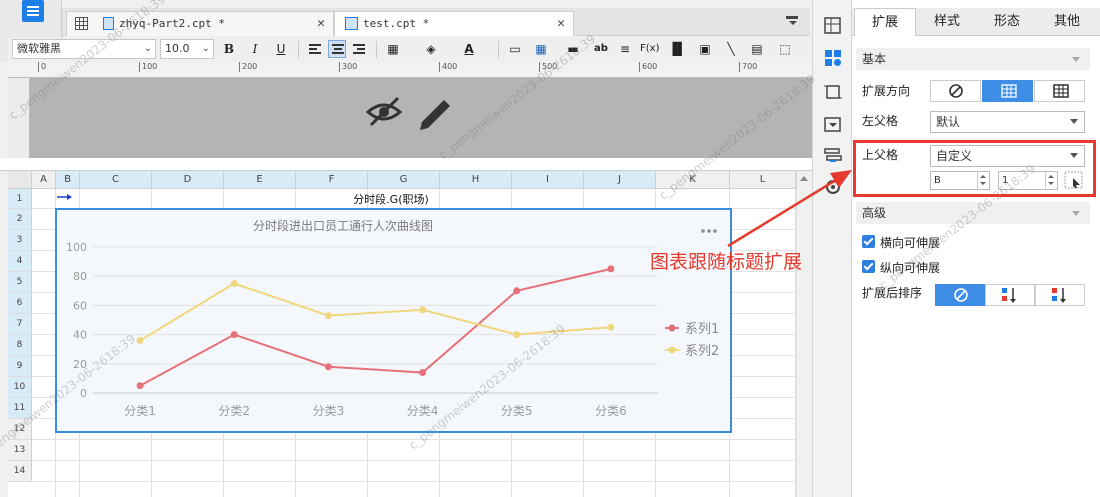  I want to click on ruler-tick: 400, so click(448, 67).